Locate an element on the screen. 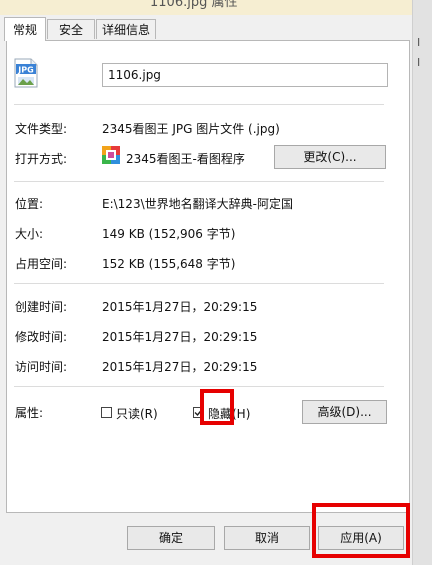 This screenshot has height=565, width=432. tab-general: 常规 is located at coordinates (25, 29).